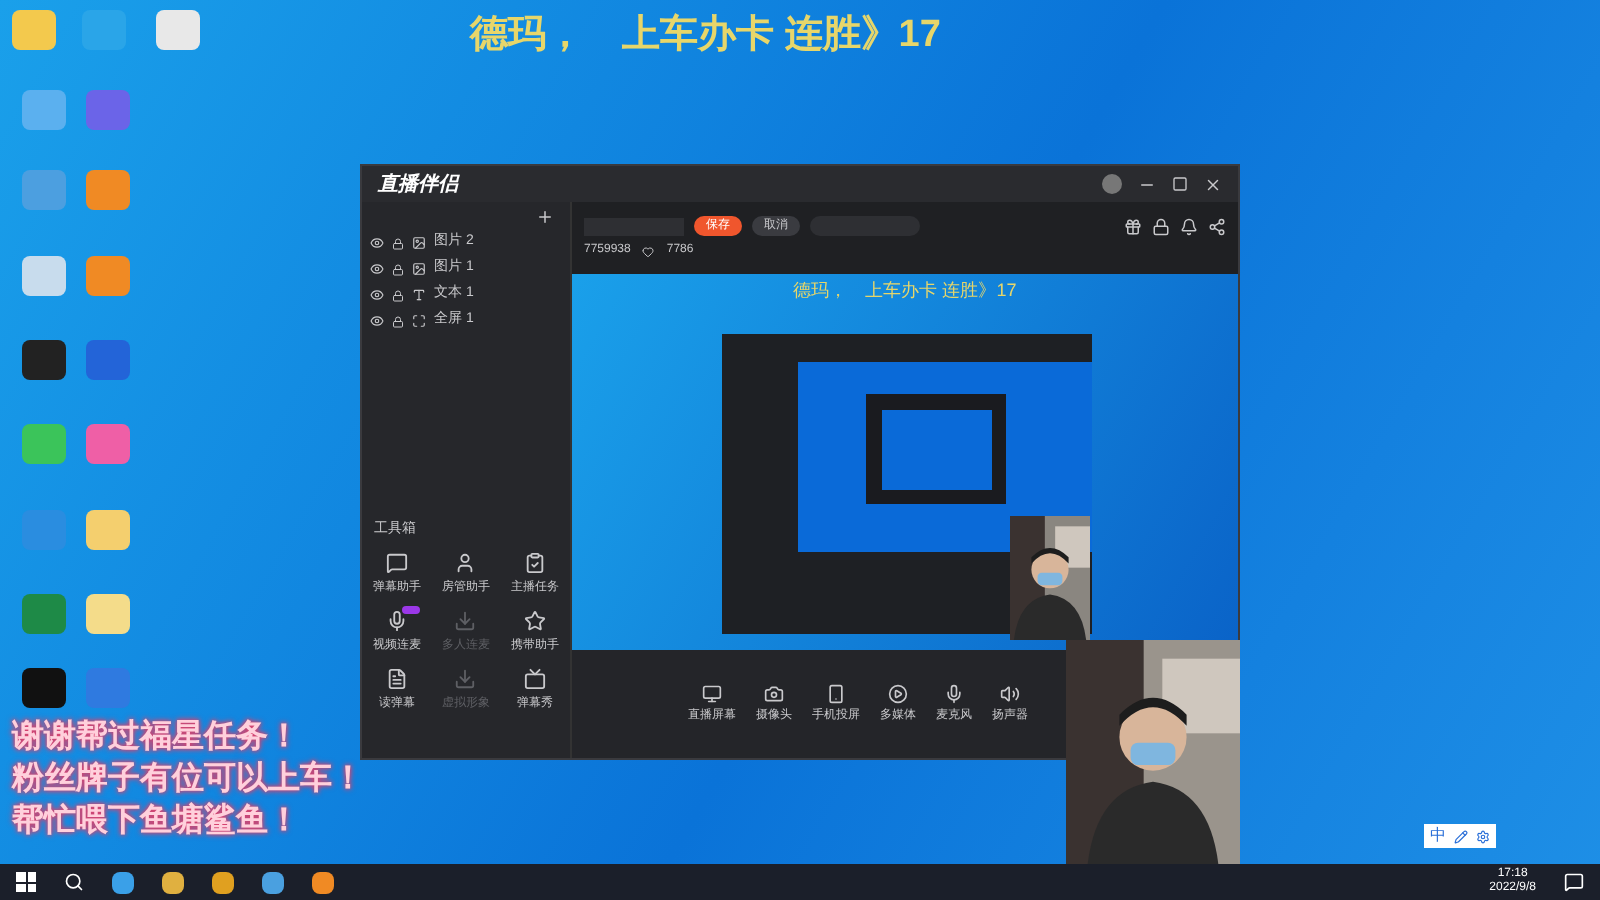  What do you see at coordinates (1217, 226) in the screenshot?
I see `share-icon` at bounding box center [1217, 226].